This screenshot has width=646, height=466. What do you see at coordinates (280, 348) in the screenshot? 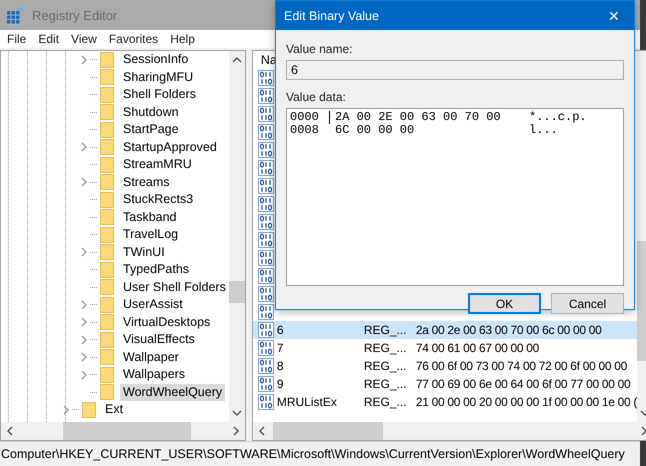
I see `value-name: 7` at bounding box center [280, 348].